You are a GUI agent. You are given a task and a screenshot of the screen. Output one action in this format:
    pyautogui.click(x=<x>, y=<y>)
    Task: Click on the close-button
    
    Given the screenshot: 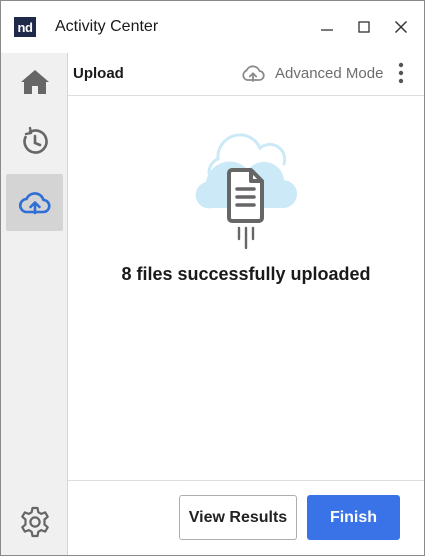 What is the action you would take?
    pyautogui.click(x=401, y=27)
    